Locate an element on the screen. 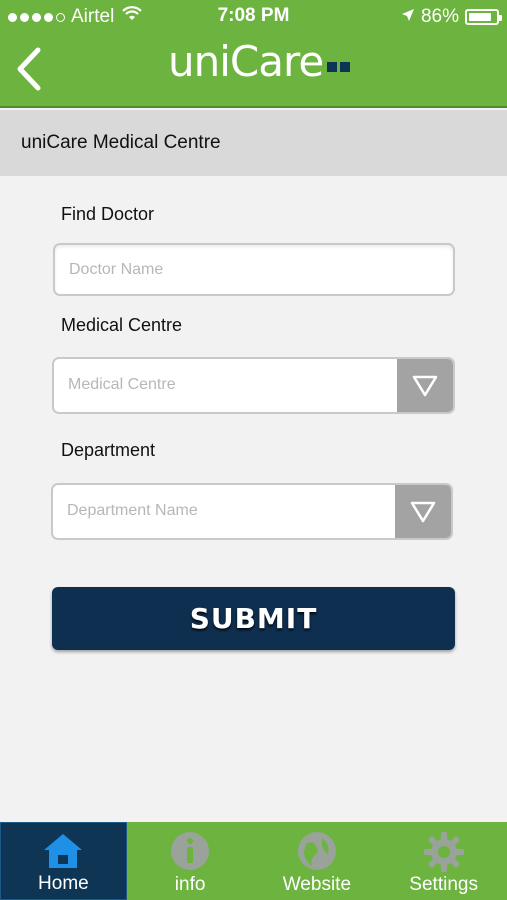 The height and width of the screenshot is (900, 507). tab-label: Website is located at coordinates (317, 884).